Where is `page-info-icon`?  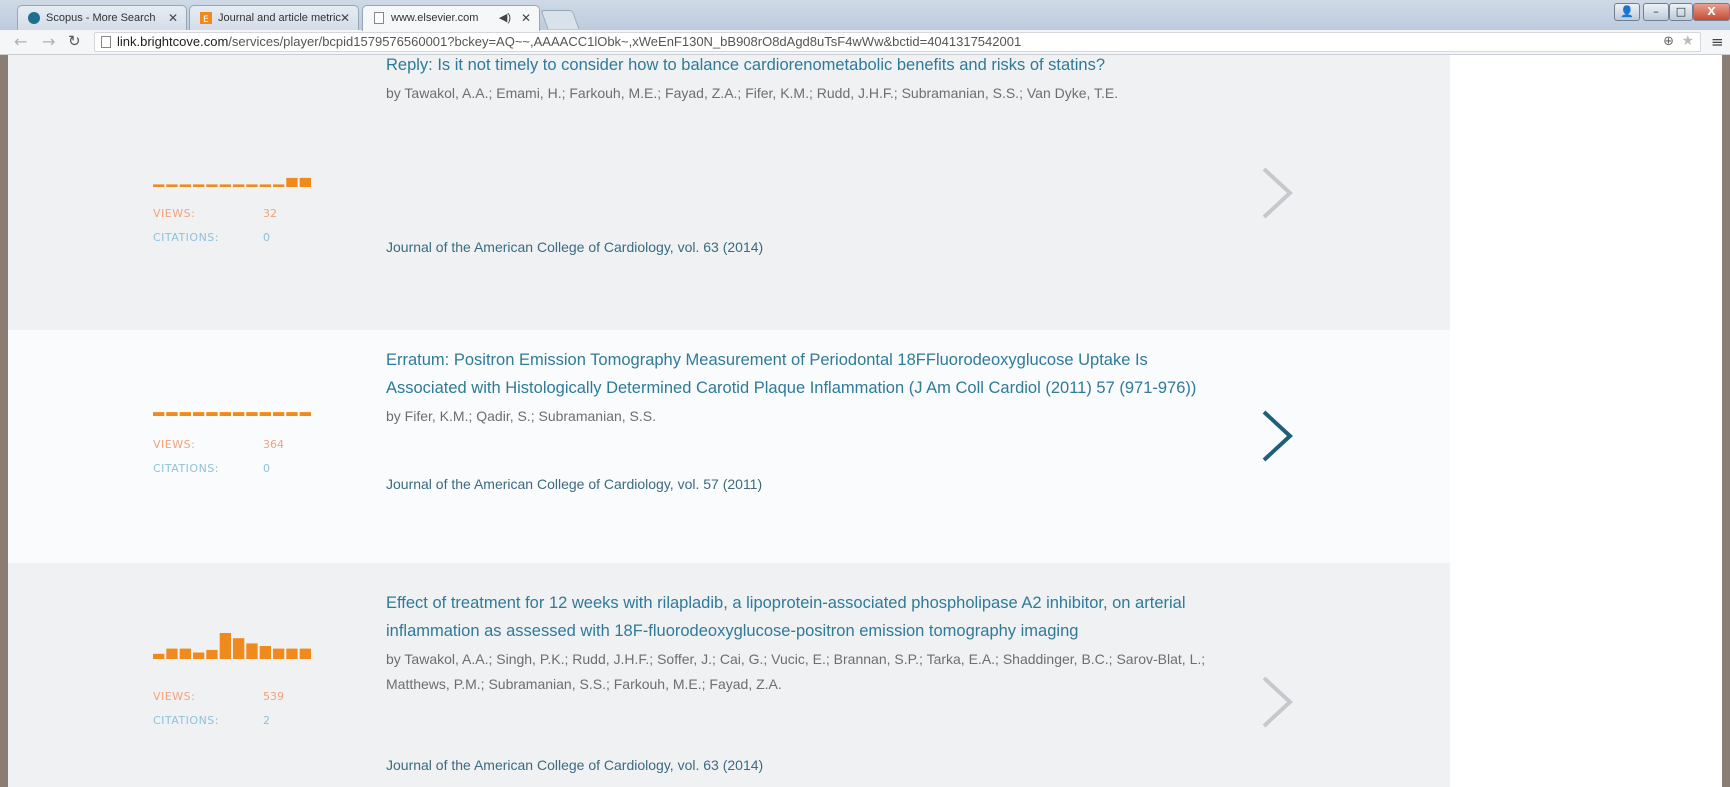
page-info-icon is located at coordinates (106, 42).